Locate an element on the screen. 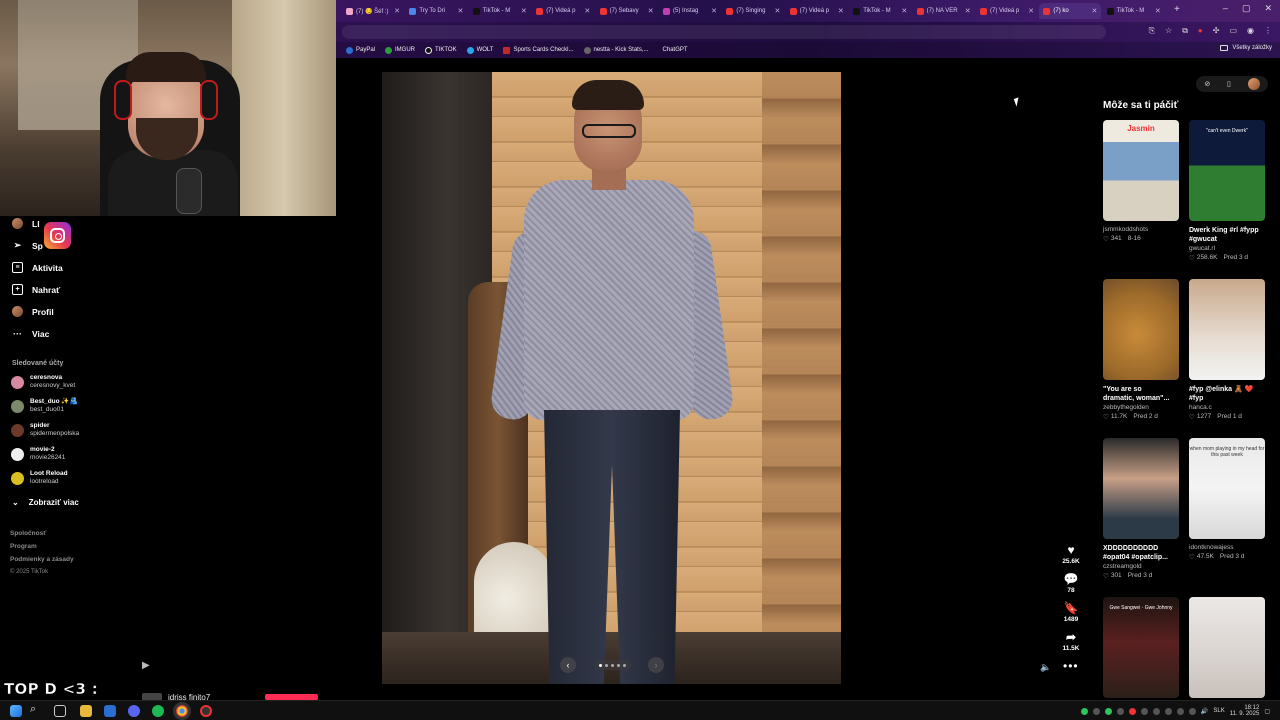  browser-tab: (7) Singing ✕ is located at coordinates (753, 11).